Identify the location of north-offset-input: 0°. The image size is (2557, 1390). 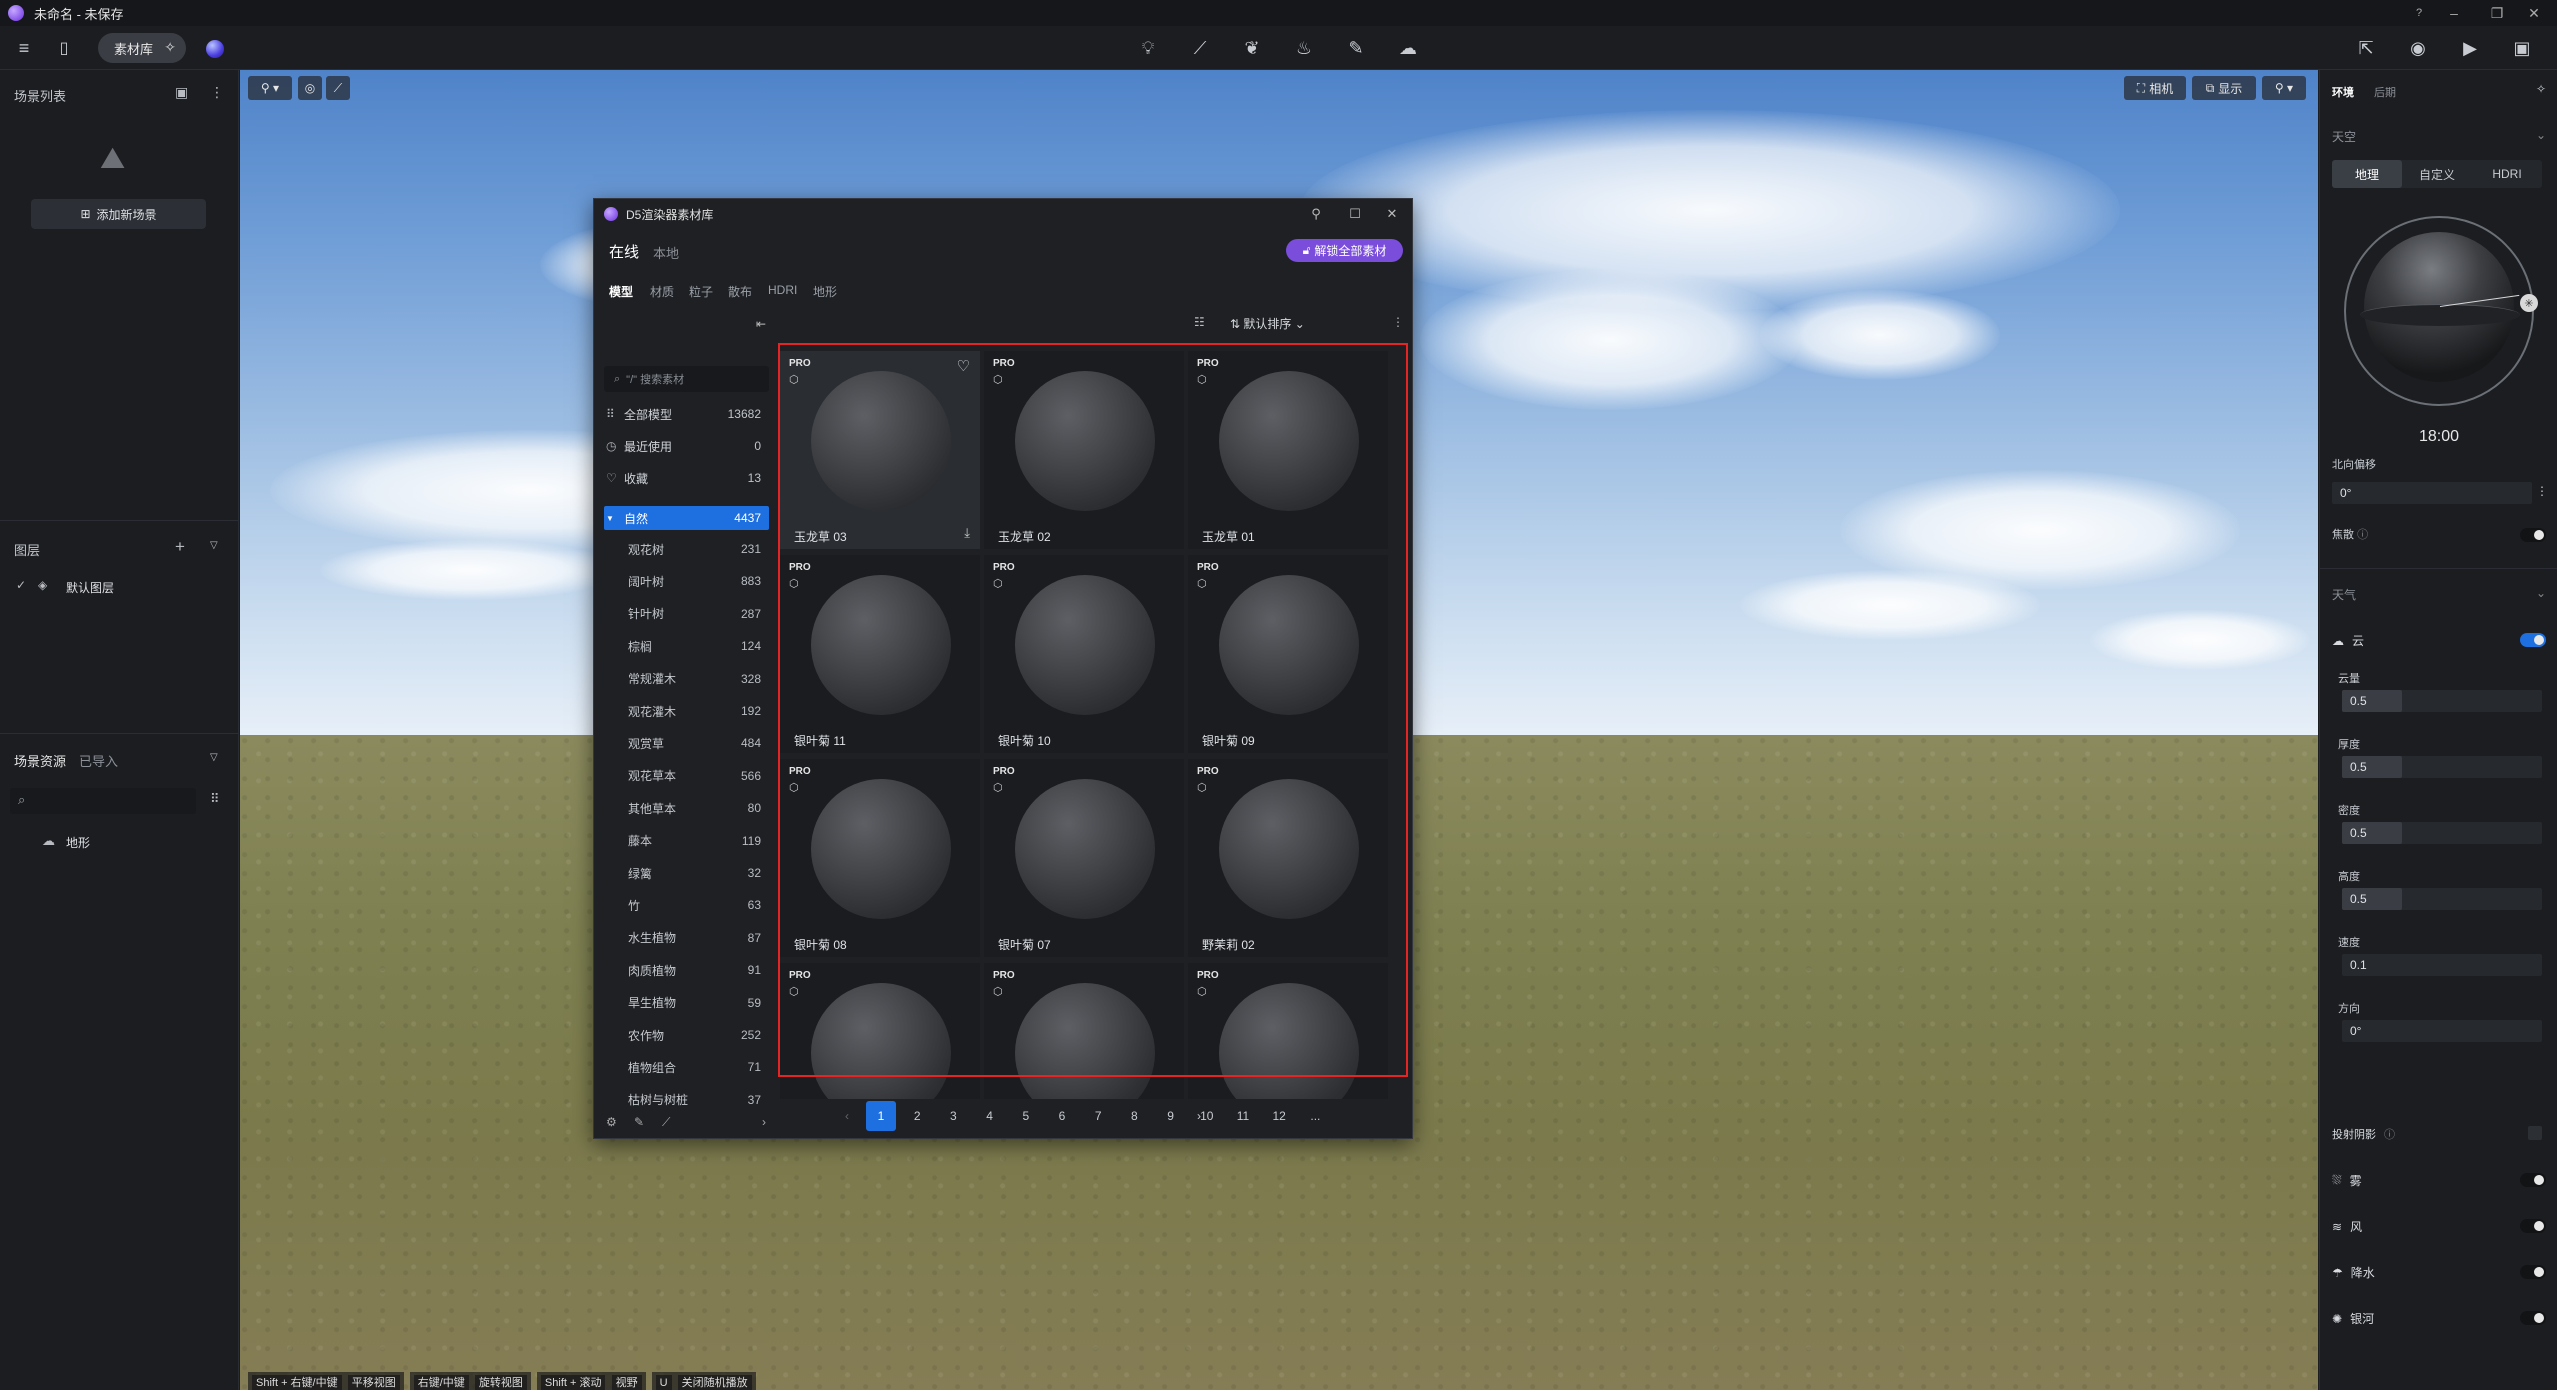
(2432, 493).